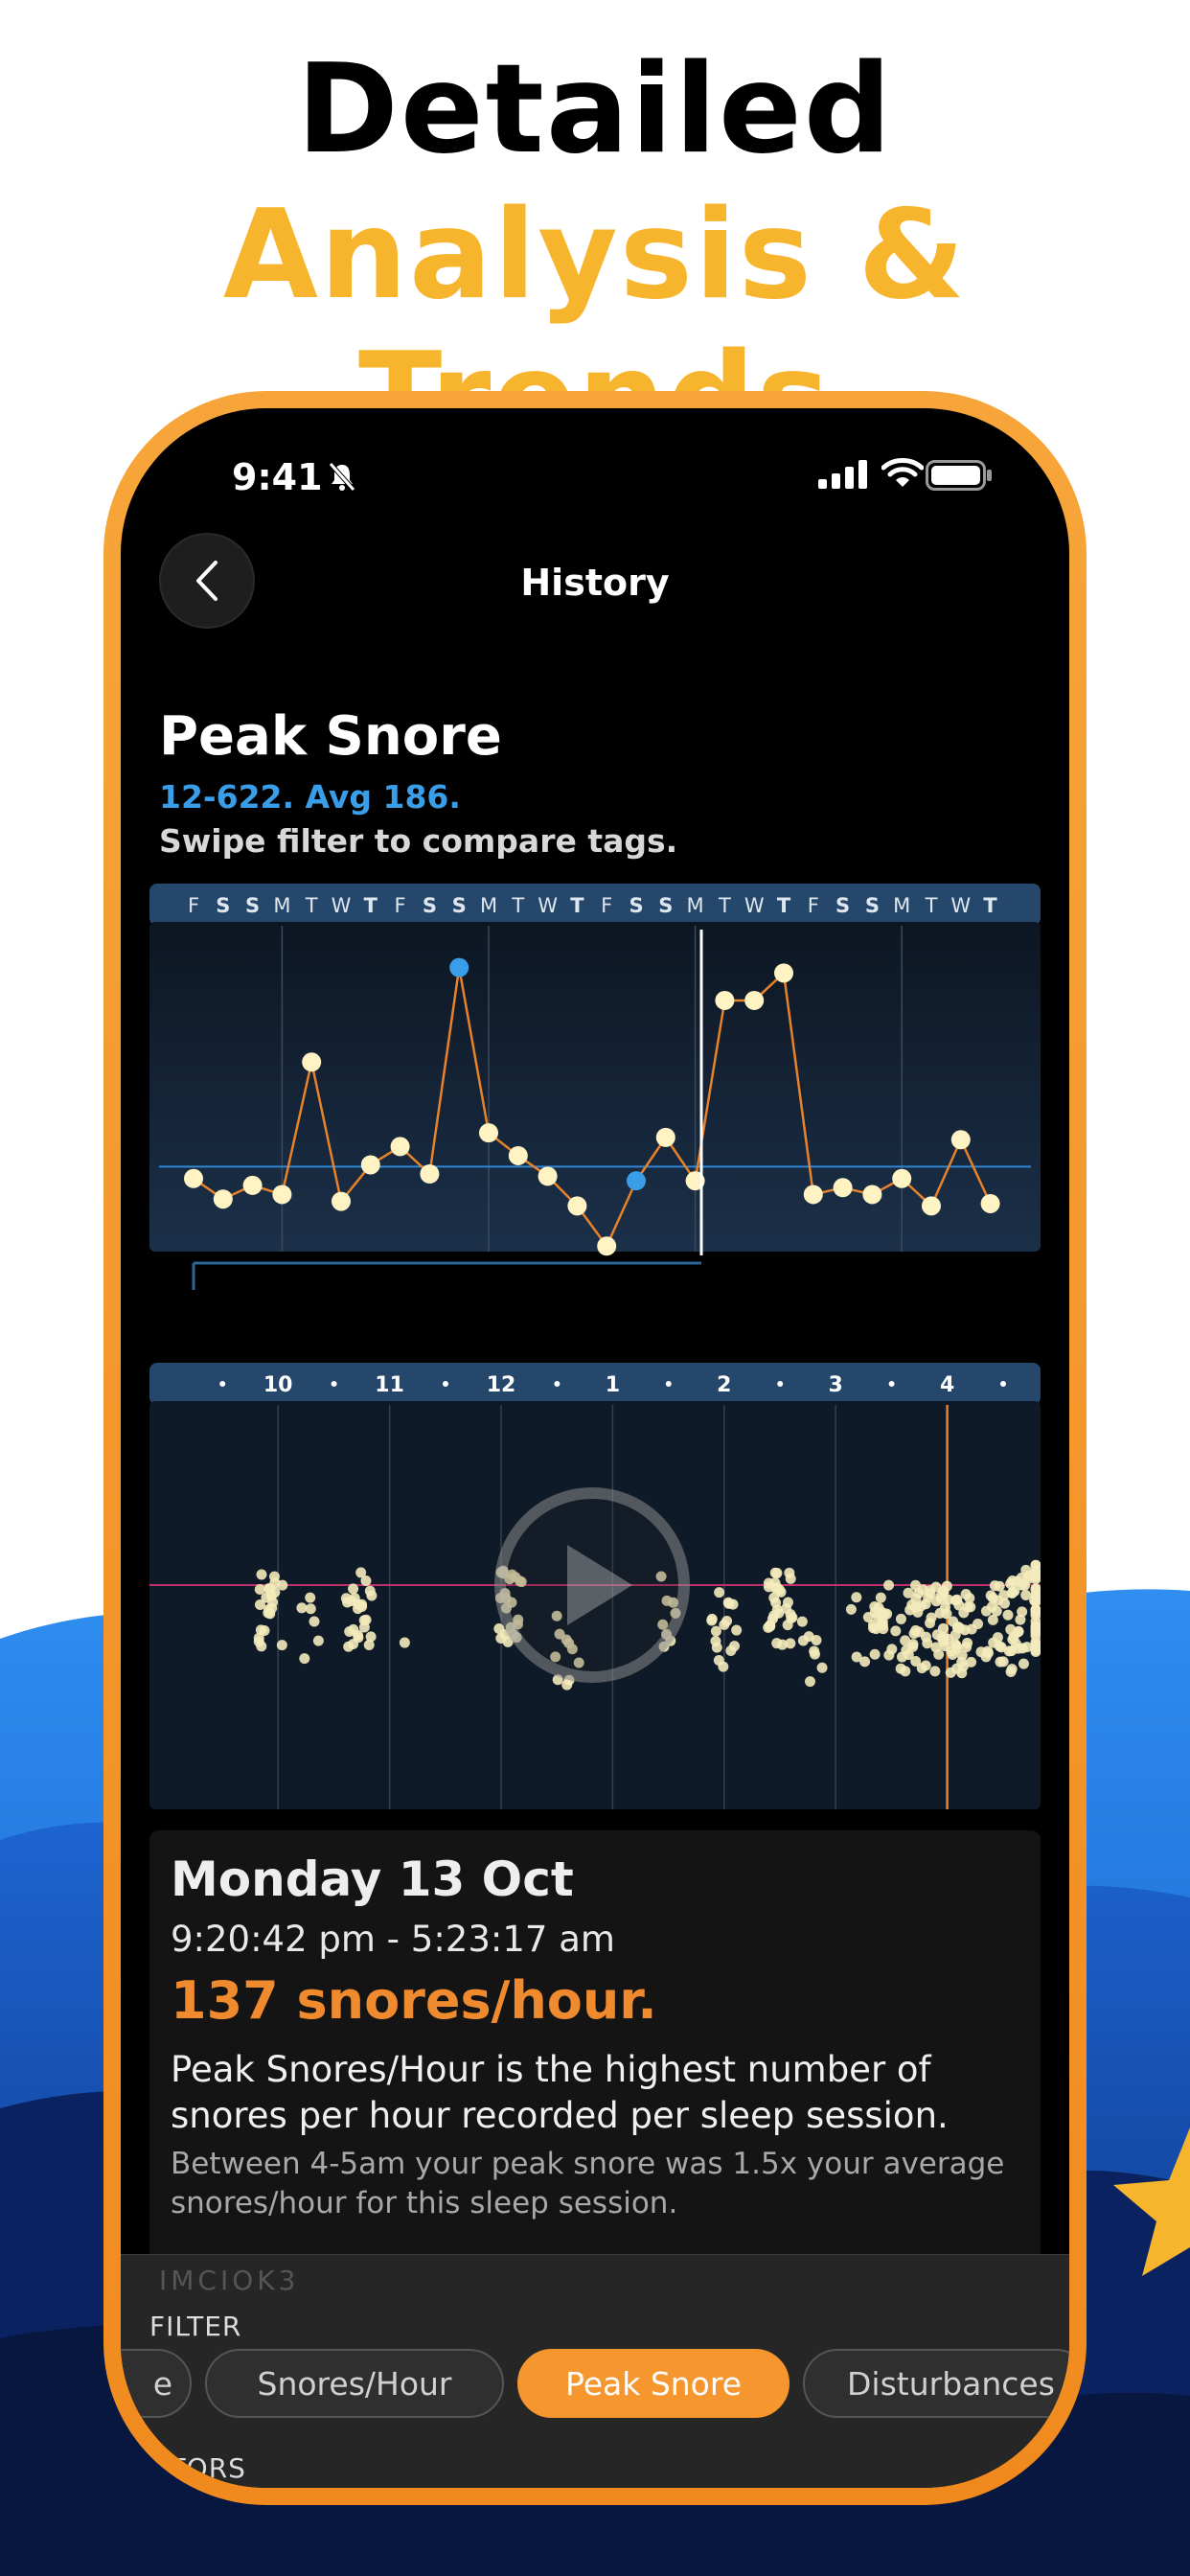 This screenshot has height=2576, width=1190. I want to click on night-scatter-chart: 10111212345, so click(595, 1586).